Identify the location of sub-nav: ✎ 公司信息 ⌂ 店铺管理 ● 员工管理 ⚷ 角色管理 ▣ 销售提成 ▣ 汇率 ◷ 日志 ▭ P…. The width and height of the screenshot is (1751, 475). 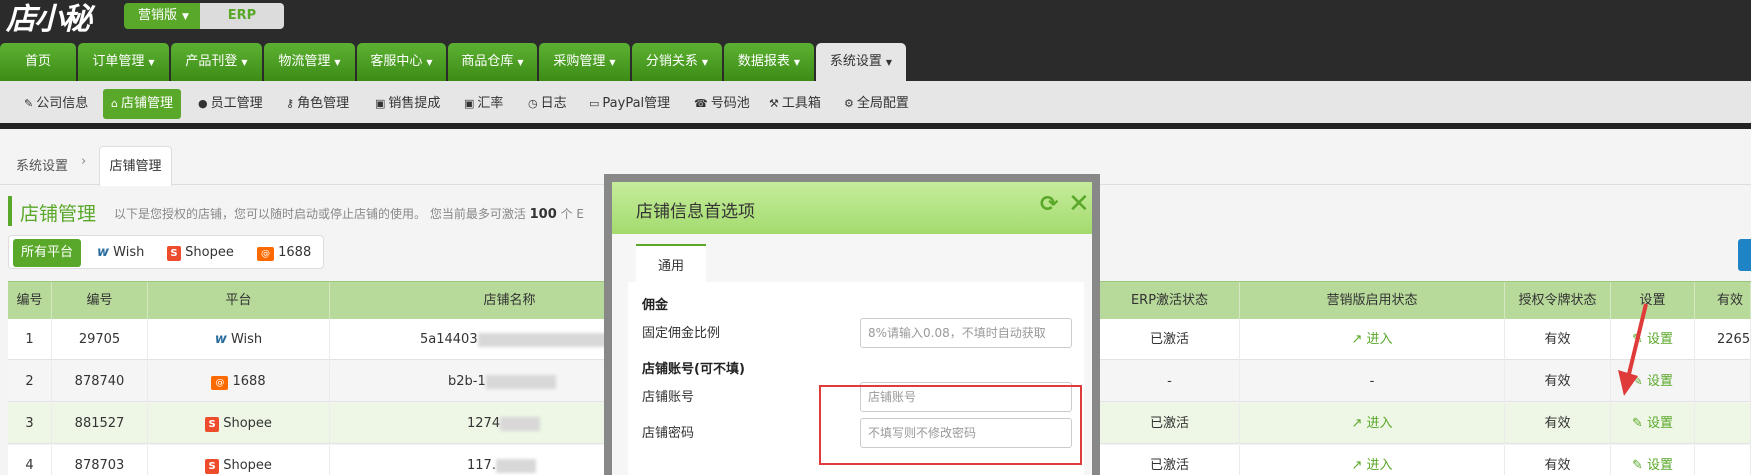
(875, 102).